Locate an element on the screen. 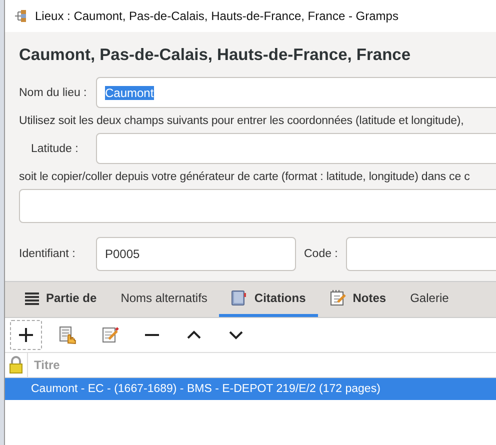  tab: Noms alternatifs is located at coordinates (164, 299).